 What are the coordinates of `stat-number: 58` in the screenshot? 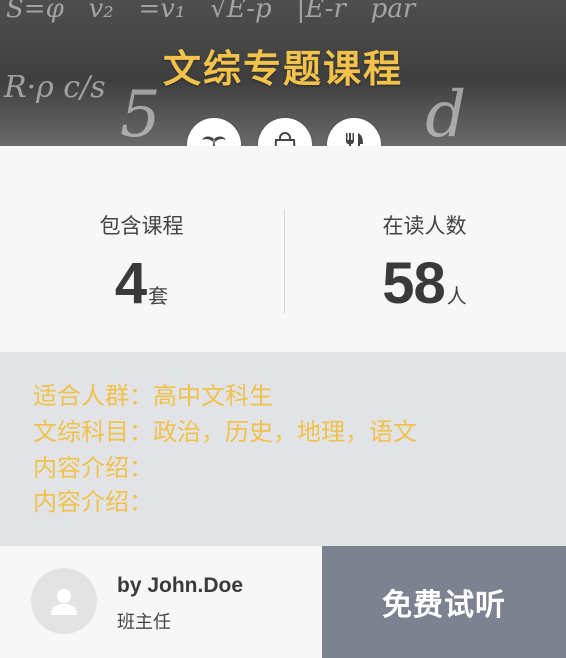 It's located at (414, 283).